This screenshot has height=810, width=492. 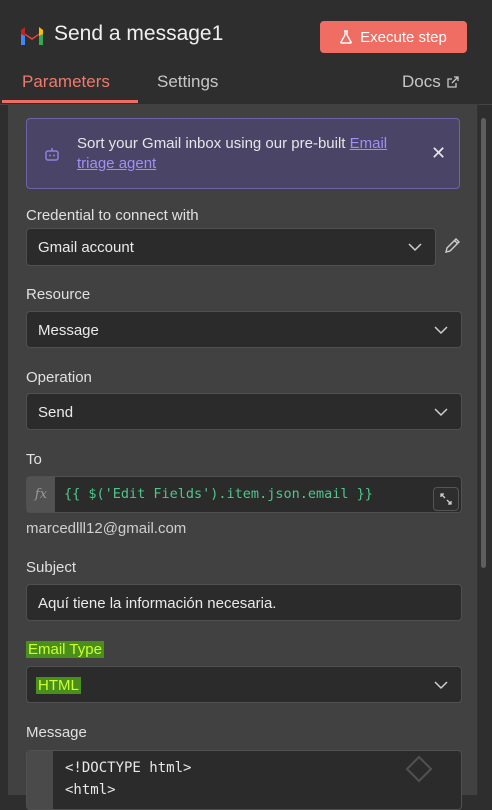 I want to click on resource-value: Message, so click(x=68, y=330).